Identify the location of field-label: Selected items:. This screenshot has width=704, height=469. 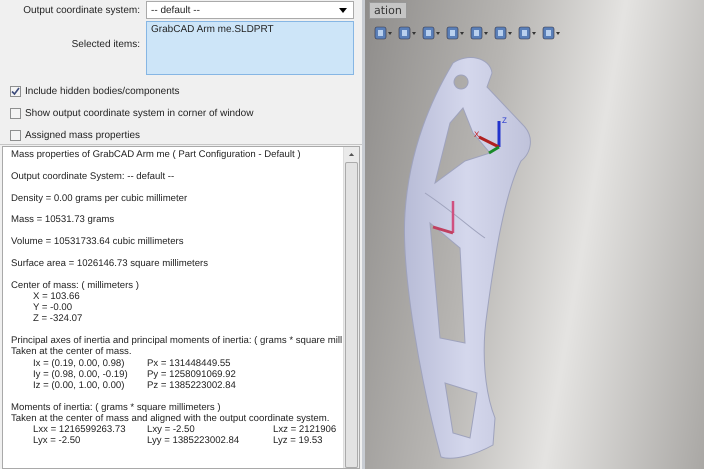
(105, 44).